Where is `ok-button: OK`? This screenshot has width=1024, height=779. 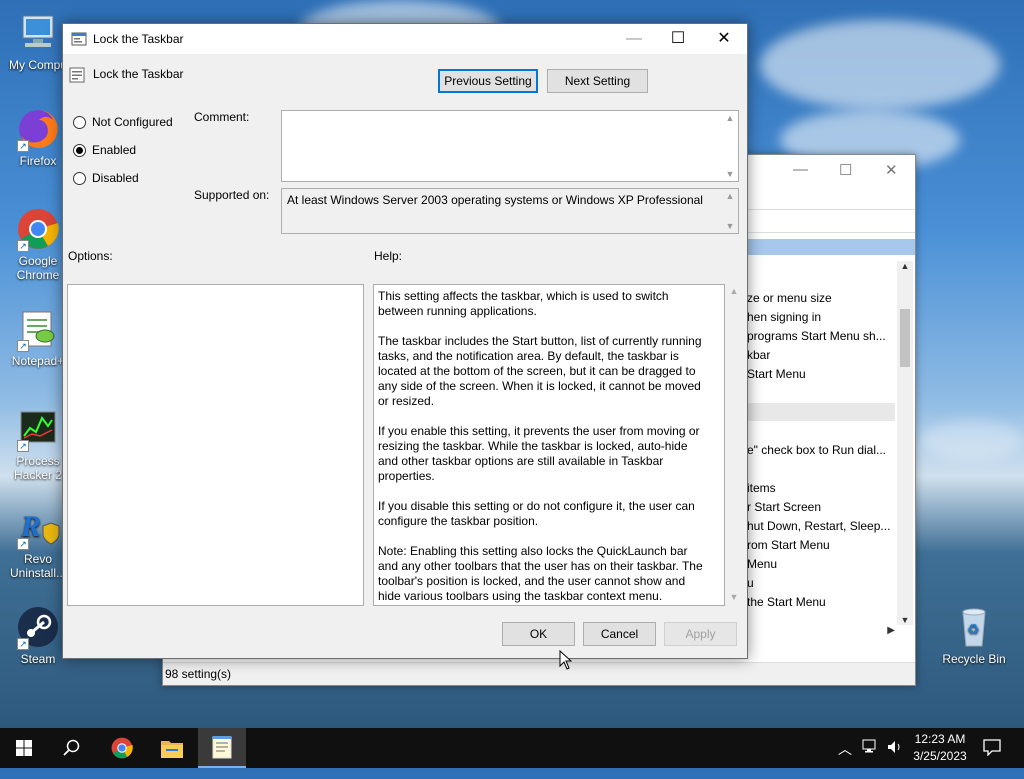
ok-button: OK is located at coordinates (538, 634).